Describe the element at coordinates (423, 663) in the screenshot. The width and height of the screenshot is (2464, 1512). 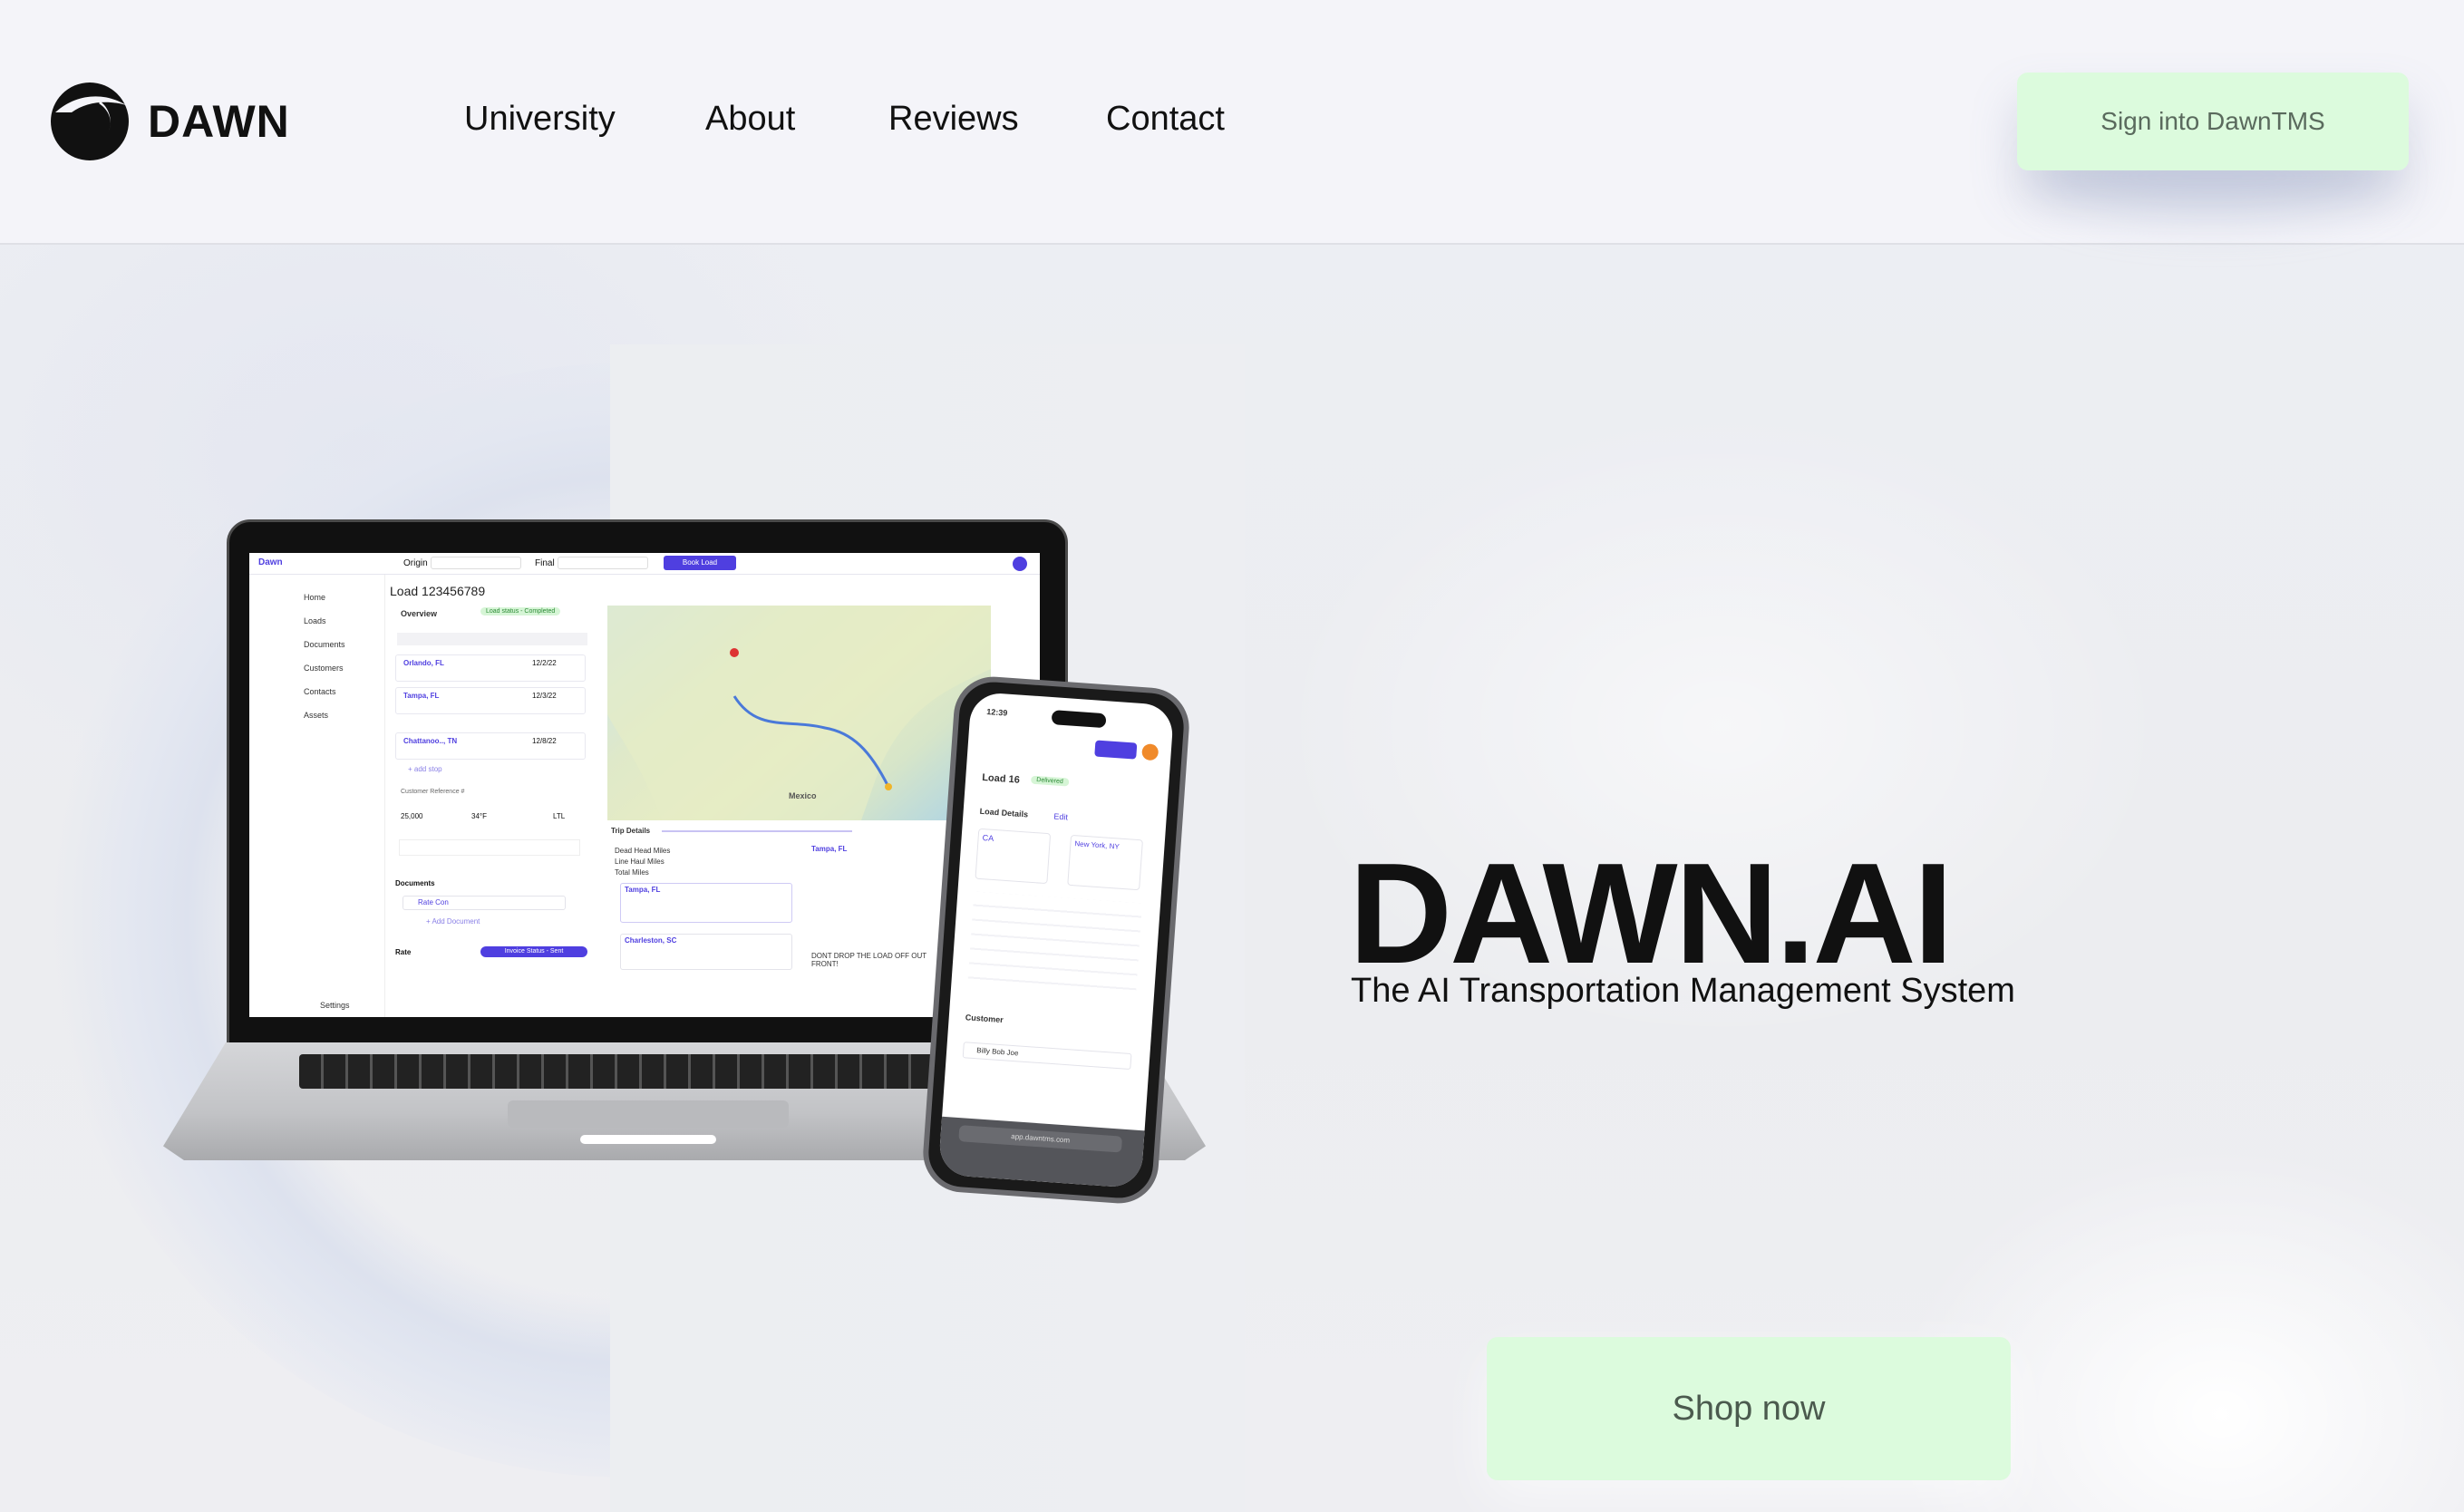
I see `stop-city: Orlando, FL` at that location.